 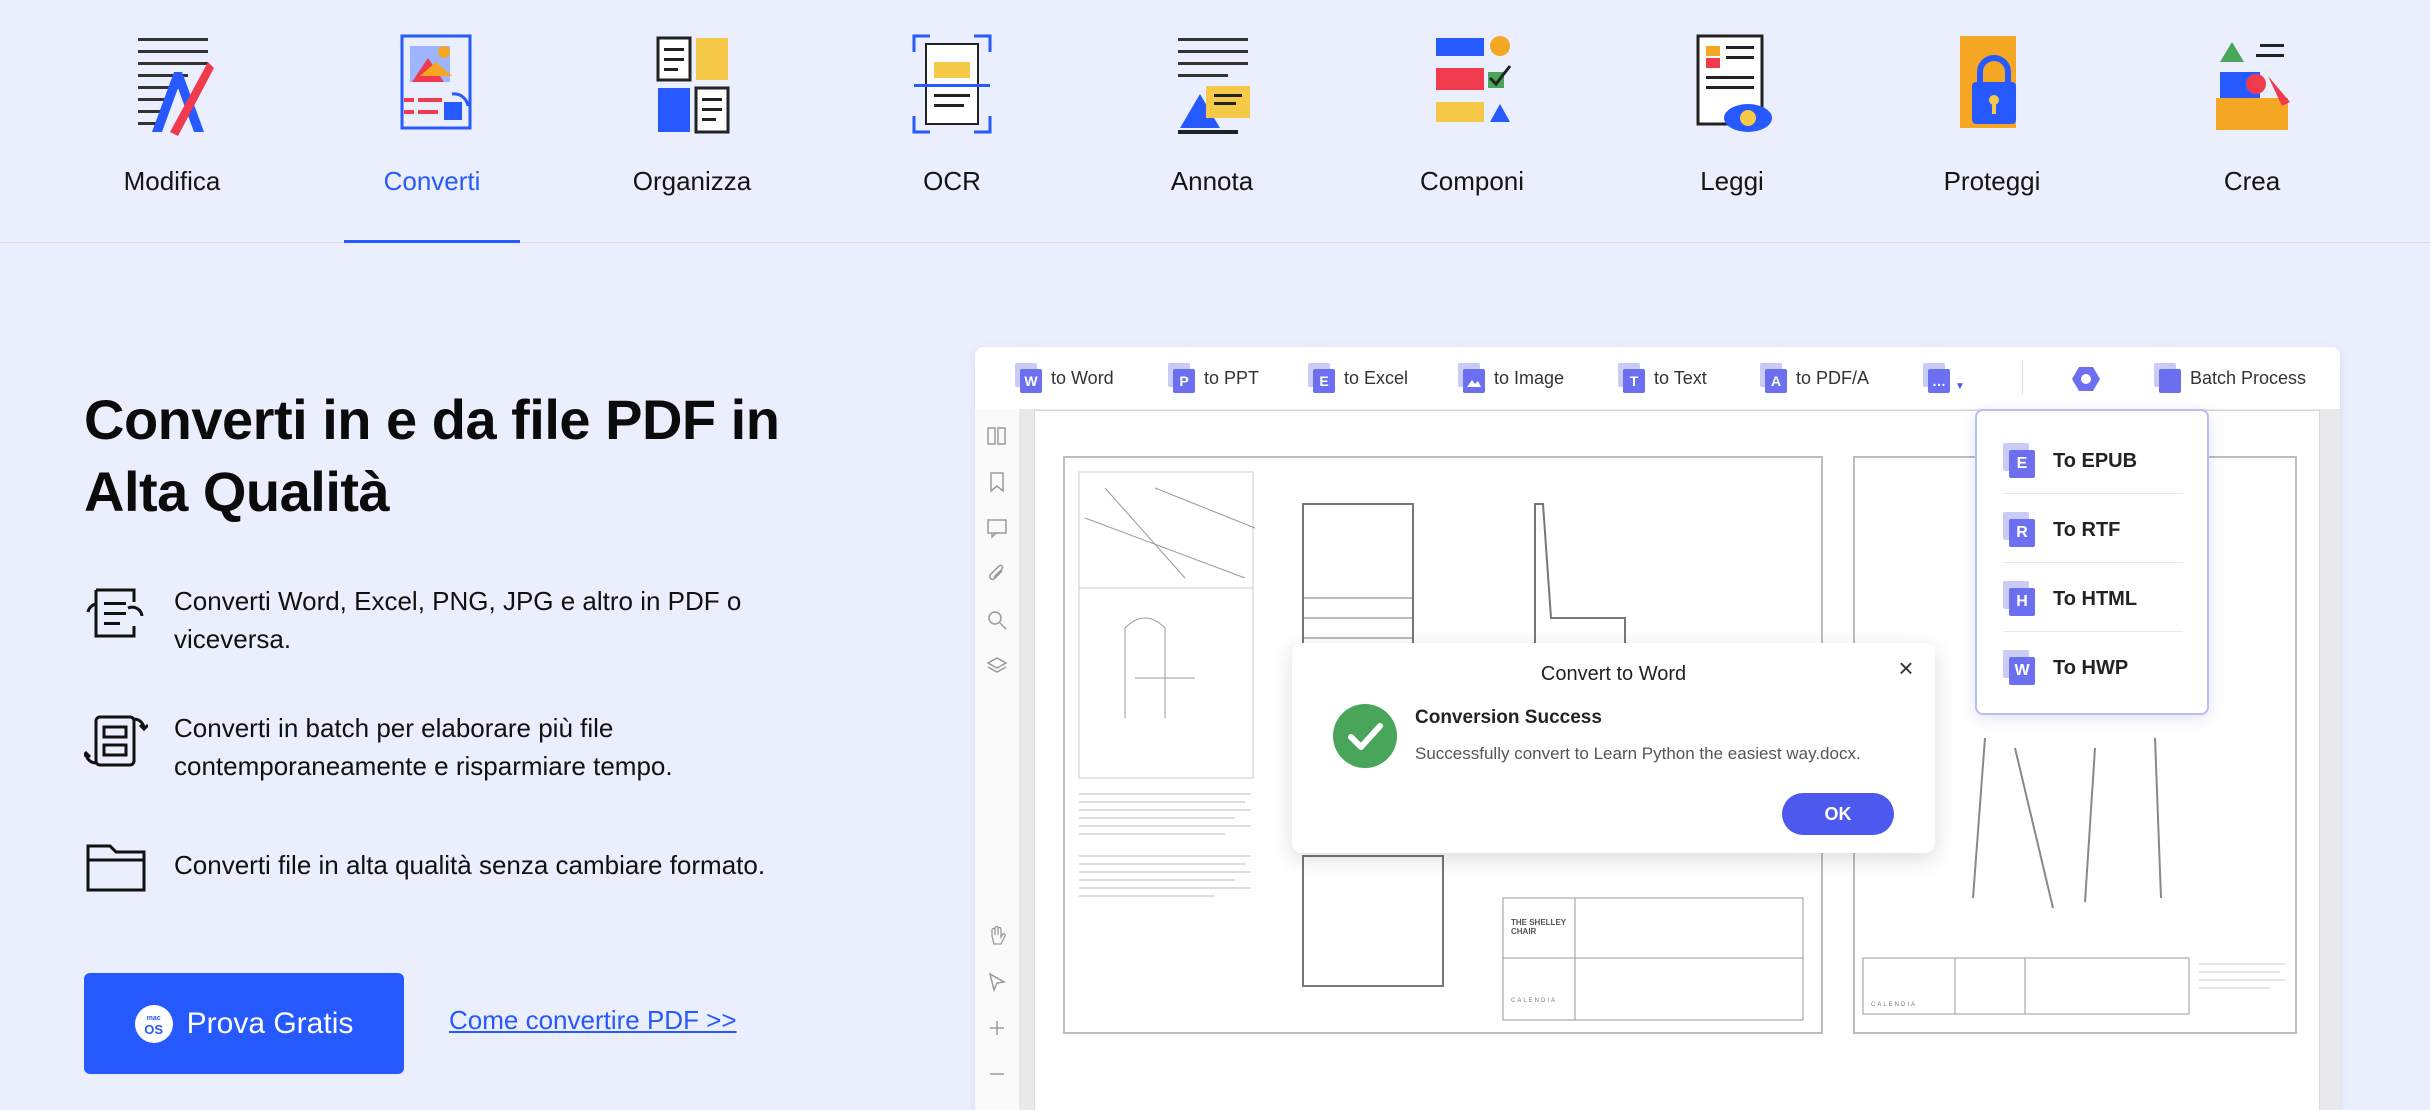 What do you see at coordinates (1838, 814) in the screenshot?
I see `ok-button: OK` at bounding box center [1838, 814].